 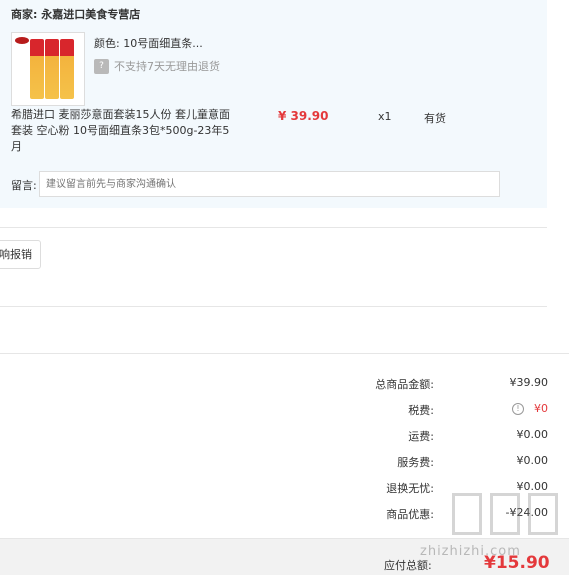 I want to click on summary-label: 总商品金额:, so click(x=404, y=384).